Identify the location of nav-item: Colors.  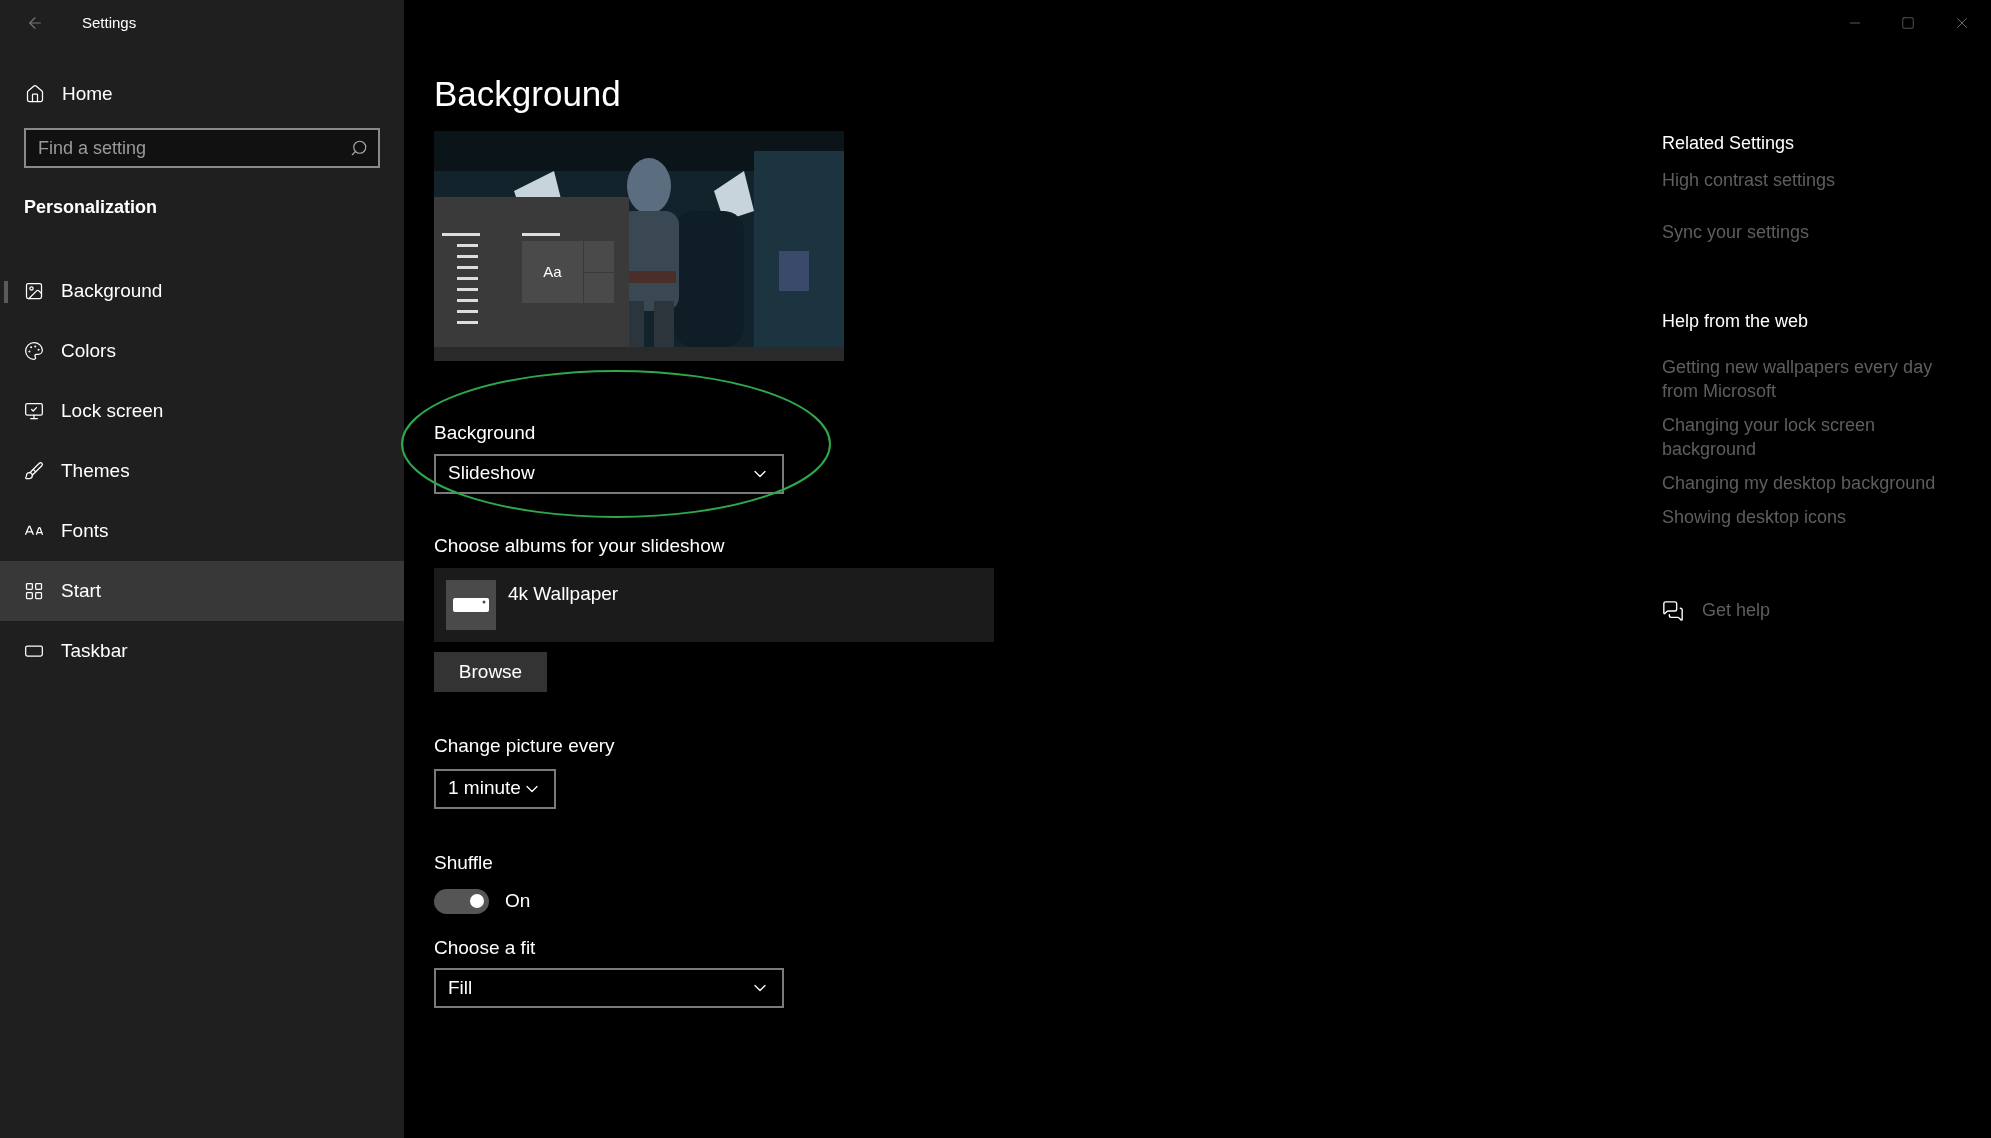
(202, 351).